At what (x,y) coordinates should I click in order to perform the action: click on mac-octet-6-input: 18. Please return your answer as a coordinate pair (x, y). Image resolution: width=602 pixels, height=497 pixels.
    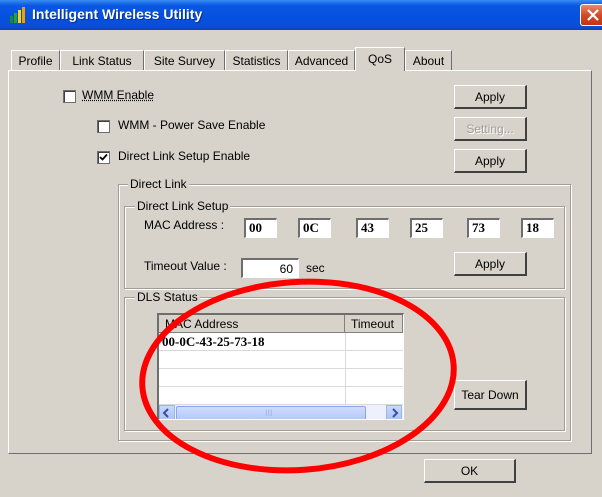
    Looking at the image, I should click on (537, 228).